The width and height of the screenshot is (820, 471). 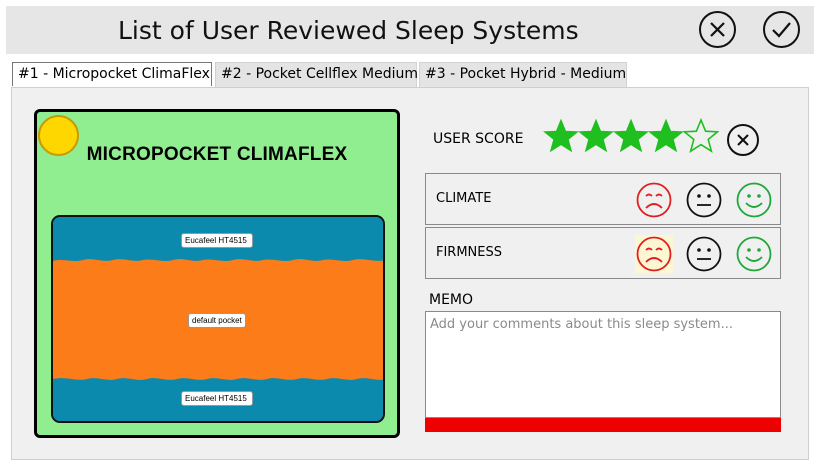 I want to click on close-circle-icon, so click(x=717, y=29).